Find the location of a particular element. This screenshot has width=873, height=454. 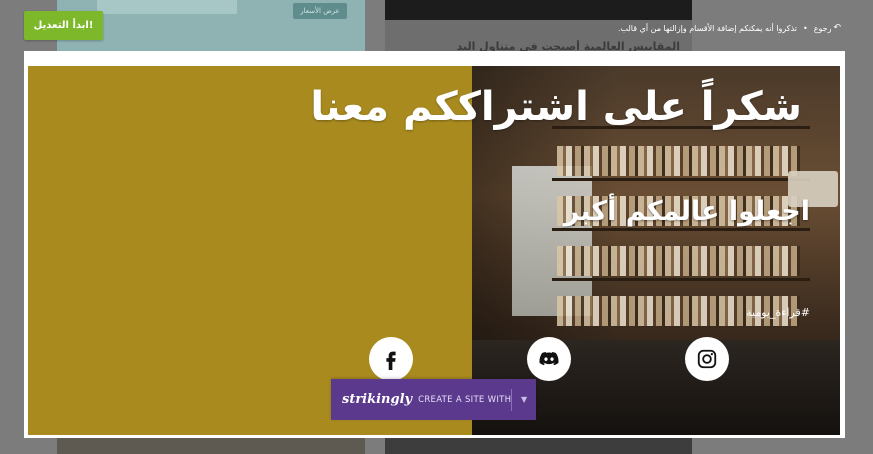

instagram-button is located at coordinates (707, 359).